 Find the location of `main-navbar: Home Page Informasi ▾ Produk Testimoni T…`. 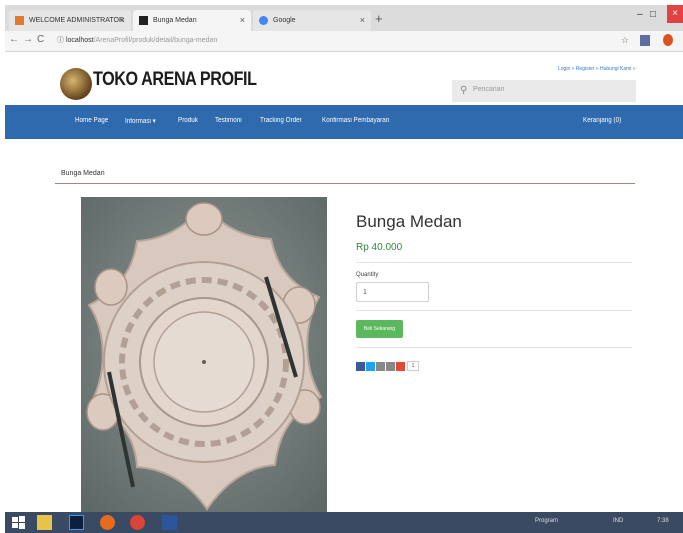

main-navbar: Home Page Informasi ▾ Produk Testimoni T… is located at coordinates (344, 122).